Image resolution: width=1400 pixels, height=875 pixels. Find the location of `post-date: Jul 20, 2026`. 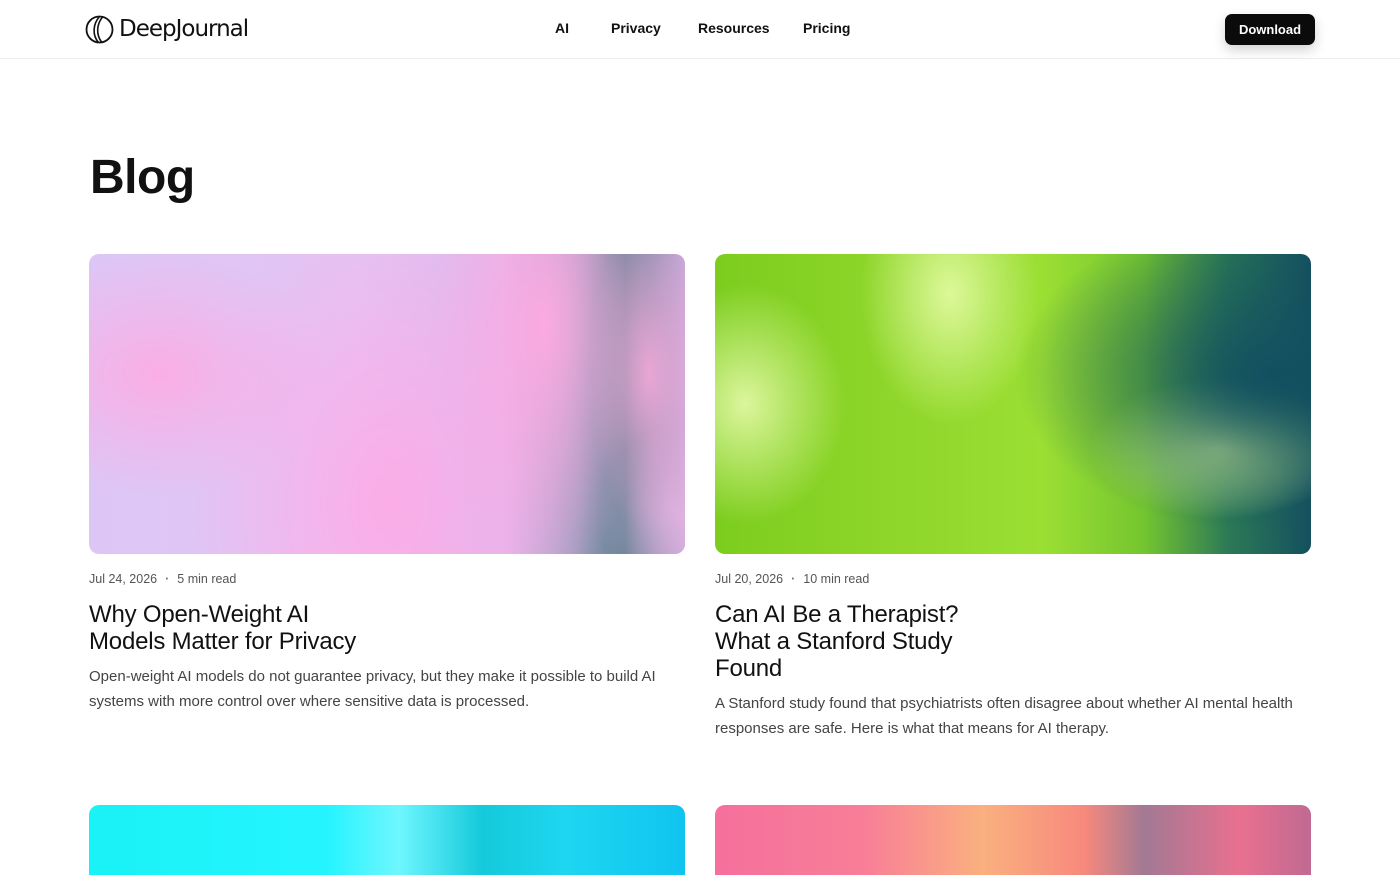

post-date: Jul 20, 2026 is located at coordinates (749, 579).